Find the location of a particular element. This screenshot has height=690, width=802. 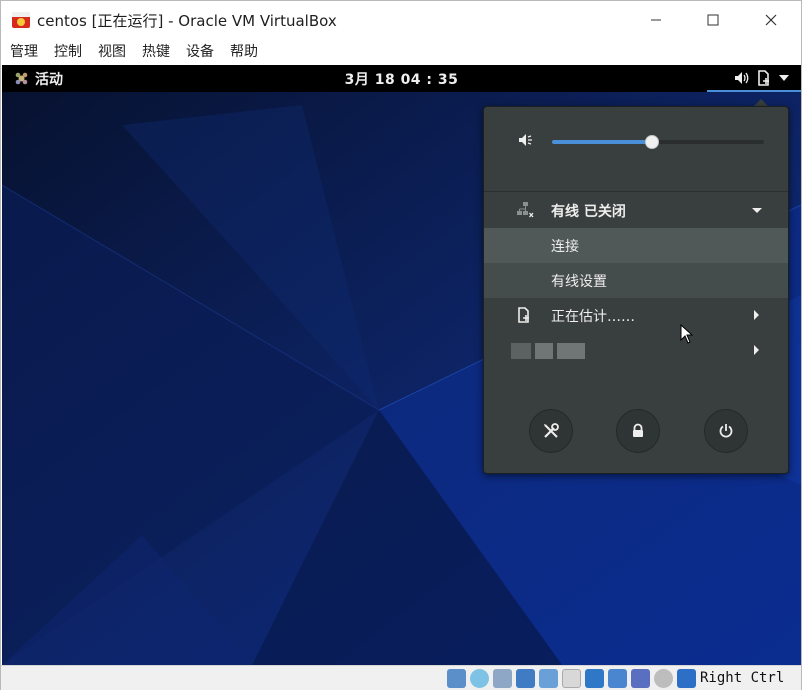

keyboard-capture-icon is located at coordinates (686, 678).